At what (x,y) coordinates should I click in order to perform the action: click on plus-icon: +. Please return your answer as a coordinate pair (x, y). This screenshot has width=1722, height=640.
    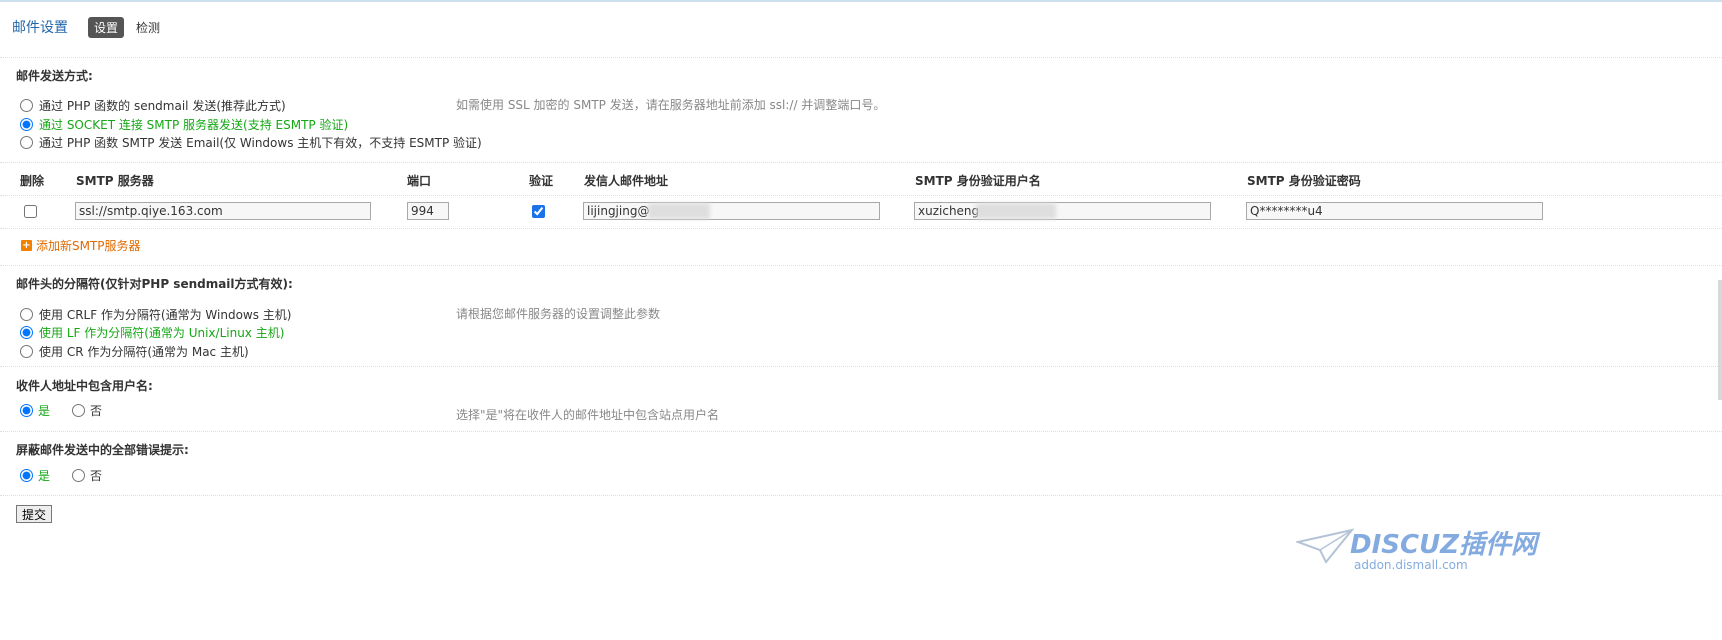
    Looking at the image, I should click on (26, 245).